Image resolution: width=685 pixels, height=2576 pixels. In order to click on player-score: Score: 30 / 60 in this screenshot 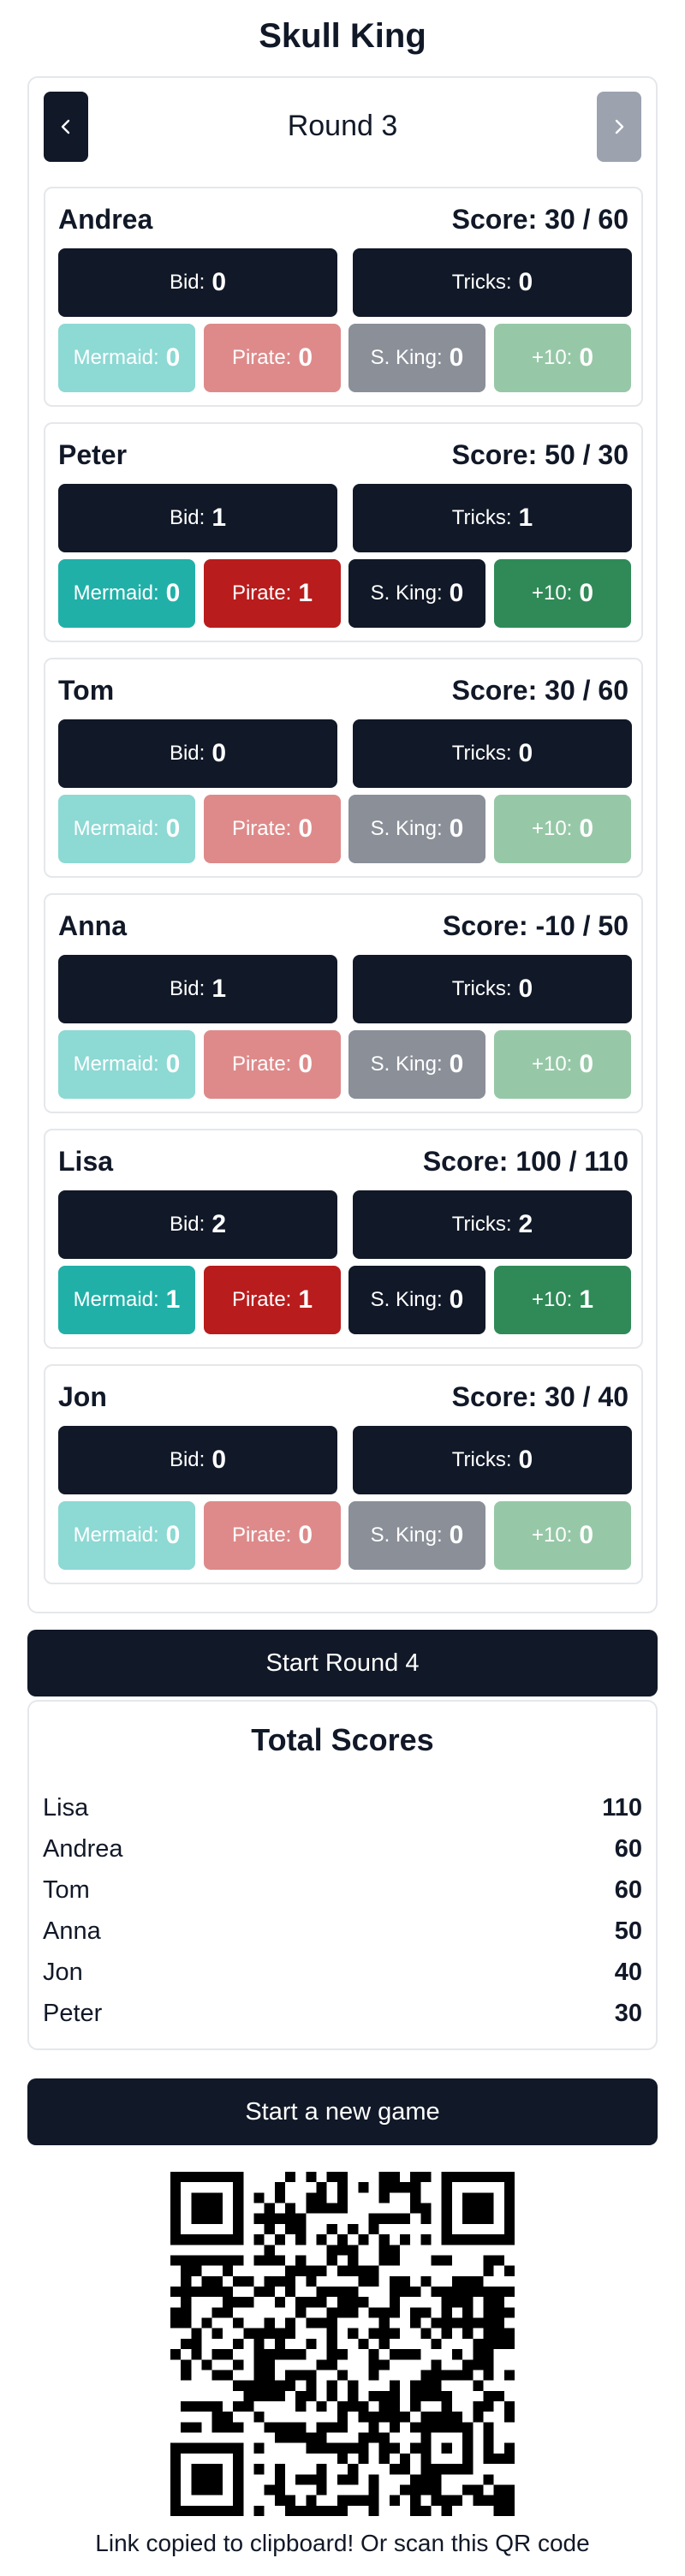, I will do `click(539, 690)`.